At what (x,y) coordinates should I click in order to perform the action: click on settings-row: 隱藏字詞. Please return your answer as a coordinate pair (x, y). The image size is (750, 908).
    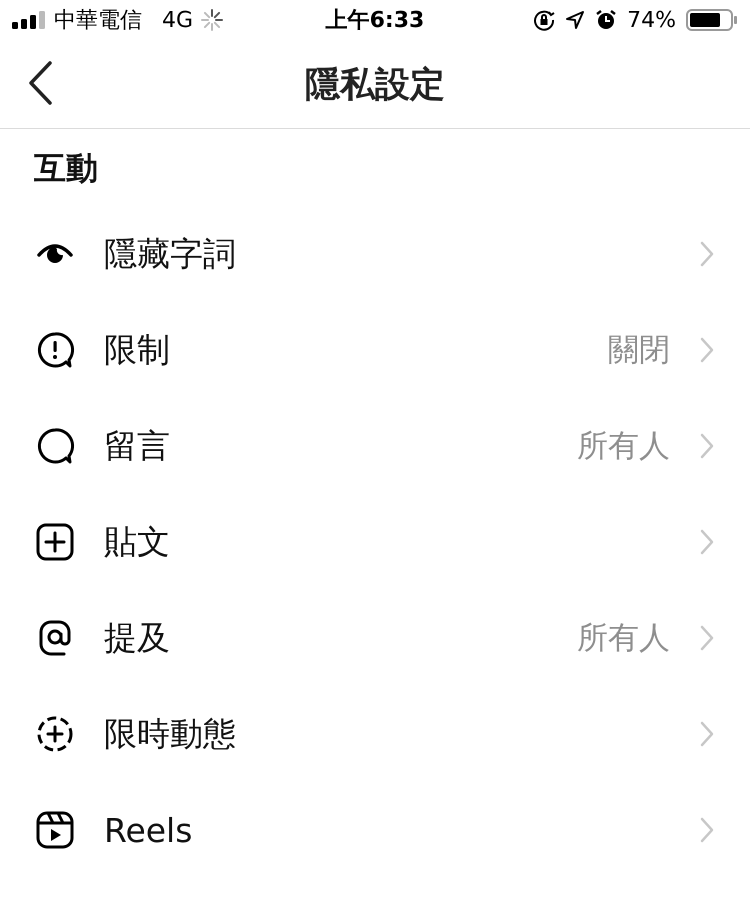
    Looking at the image, I should click on (375, 254).